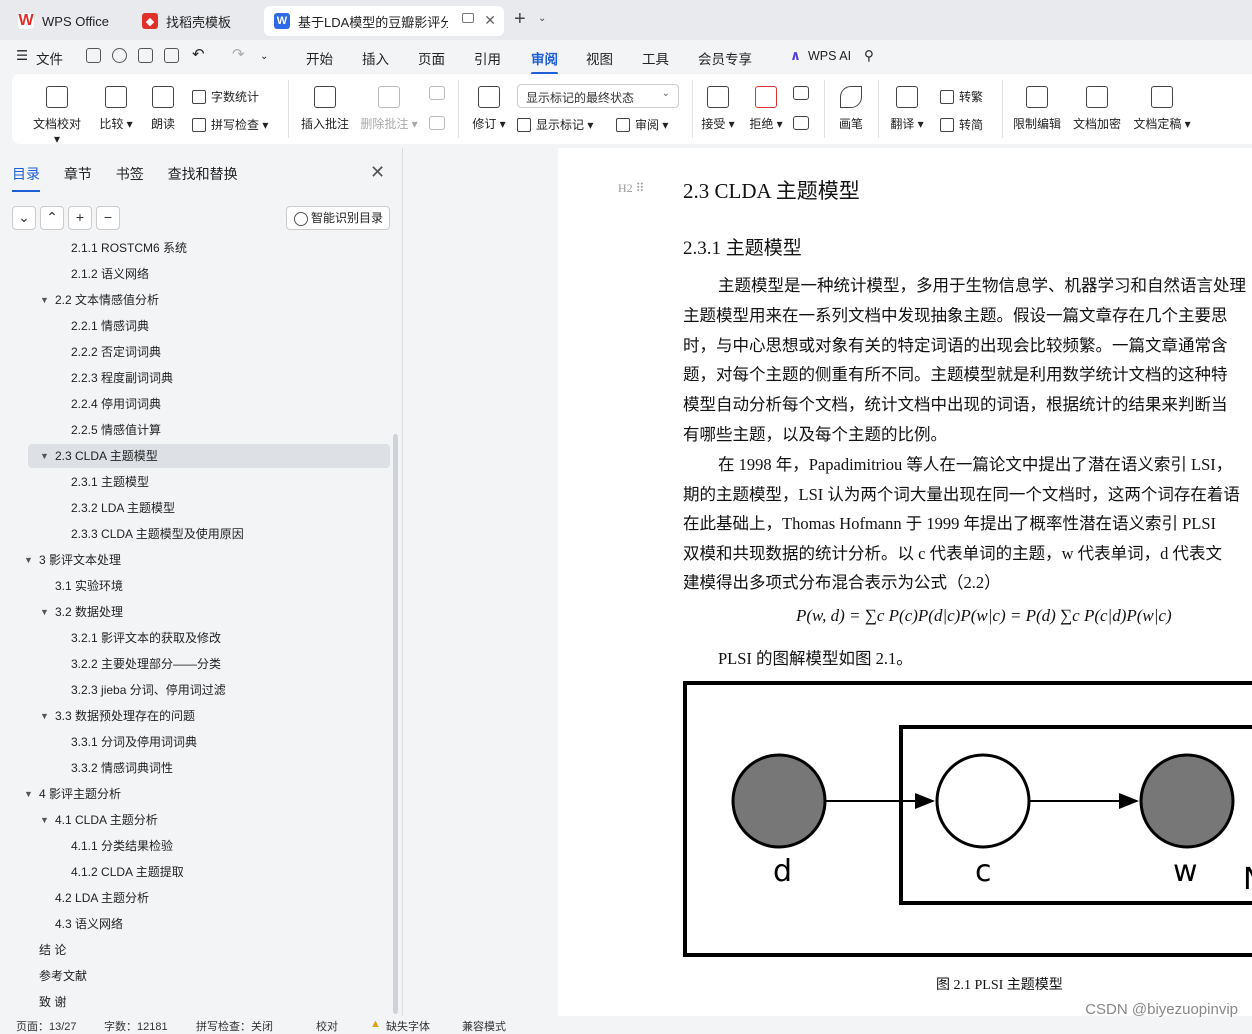  I want to click on markup-state-select: 显示标记的最终状态 ⌄, so click(598, 96).